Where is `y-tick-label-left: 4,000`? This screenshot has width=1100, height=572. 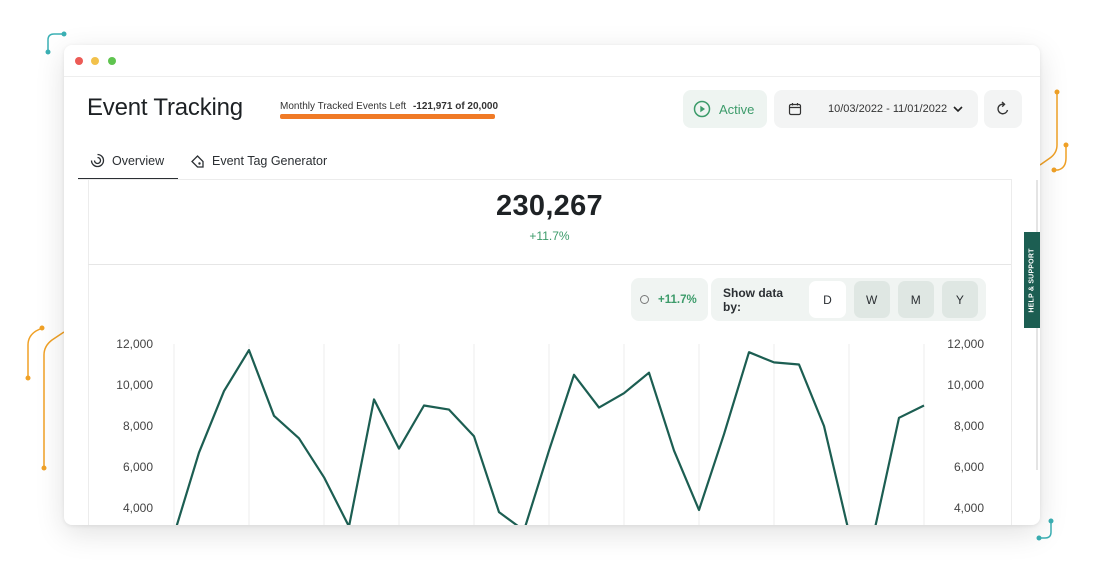
y-tick-label-left: 4,000 is located at coordinates (138, 508).